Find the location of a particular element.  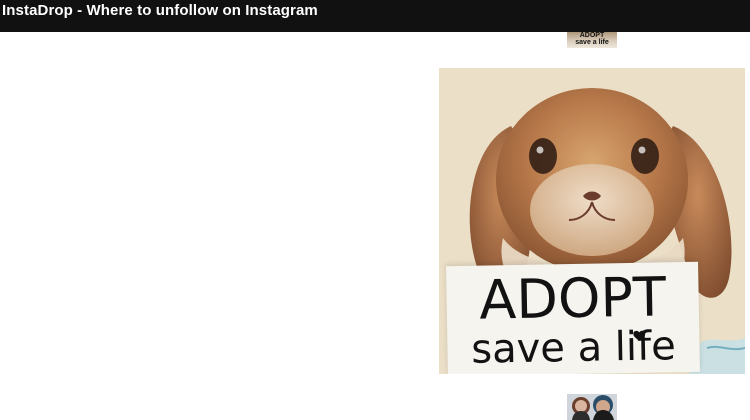

thumbnail-caption: ADOPT save a life is located at coordinates (592, 39).